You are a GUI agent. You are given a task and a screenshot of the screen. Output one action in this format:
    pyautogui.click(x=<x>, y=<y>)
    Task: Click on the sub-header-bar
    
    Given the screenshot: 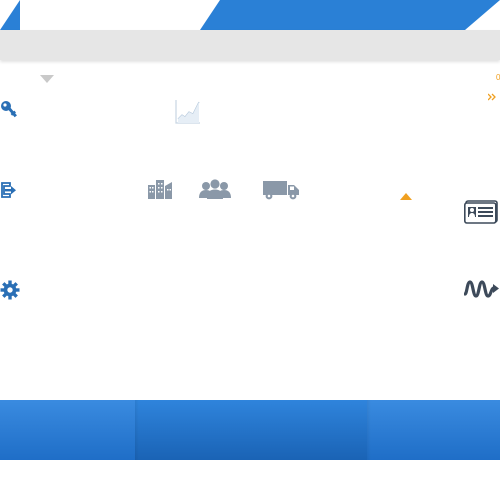 What is the action you would take?
    pyautogui.click(x=250, y=45)
    